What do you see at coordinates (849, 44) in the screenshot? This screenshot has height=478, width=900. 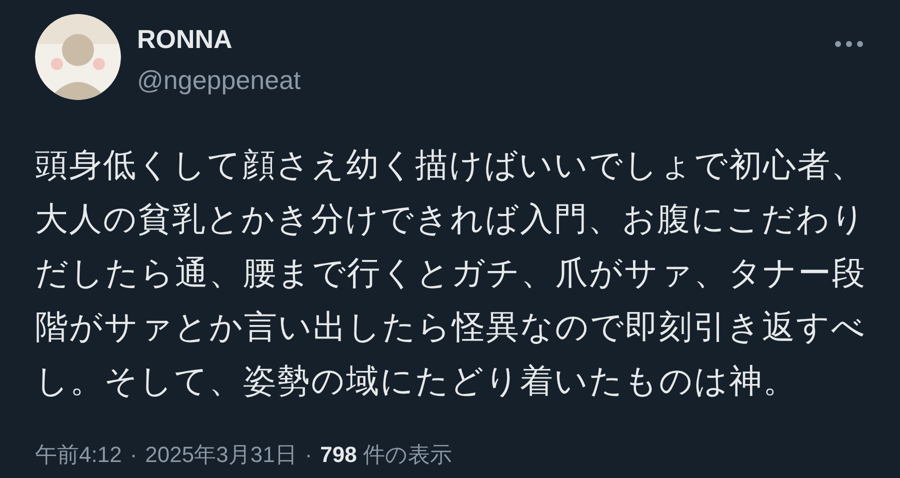 I see `more-icon` at bounding box center [849, 44].